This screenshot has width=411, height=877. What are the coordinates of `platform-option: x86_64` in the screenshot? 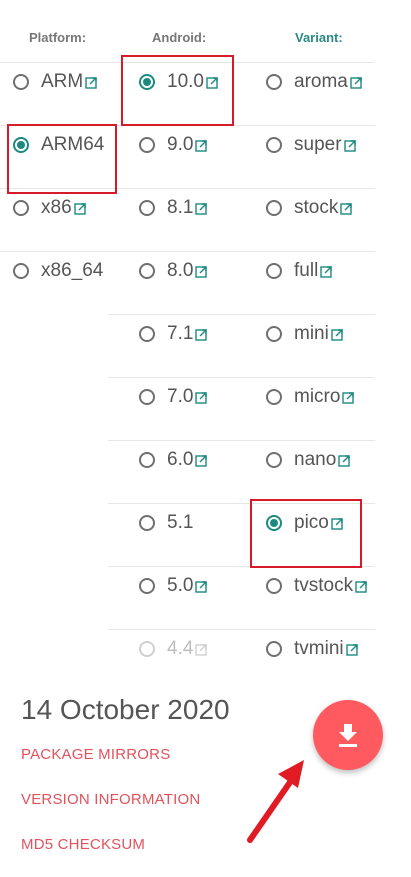 It's located at (58, 271).